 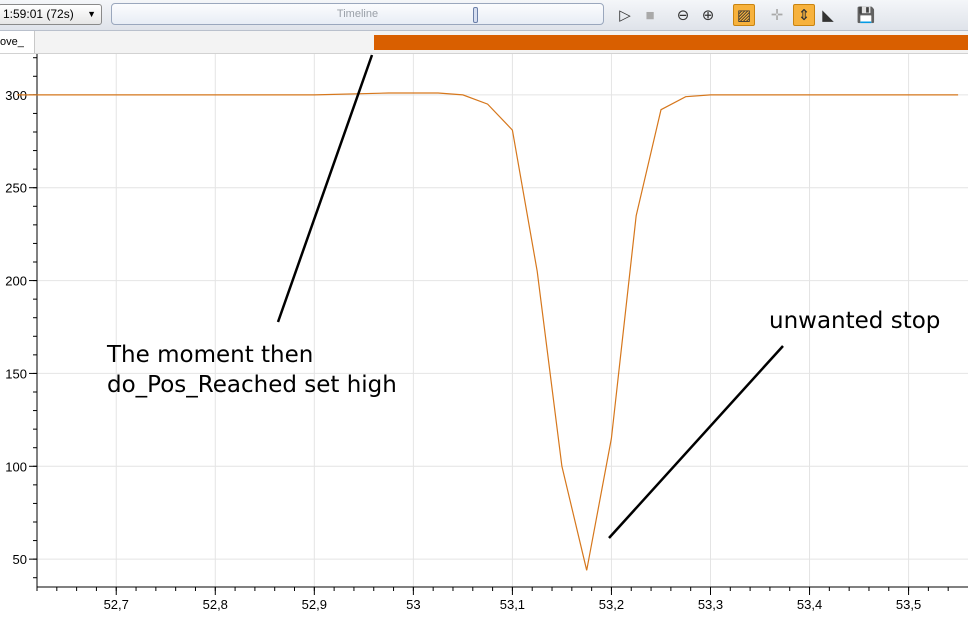 What do you see at coordinates (413, 604) in the screenshot?
I see `x-tick-label: 53` at bounding box center [413, 604].